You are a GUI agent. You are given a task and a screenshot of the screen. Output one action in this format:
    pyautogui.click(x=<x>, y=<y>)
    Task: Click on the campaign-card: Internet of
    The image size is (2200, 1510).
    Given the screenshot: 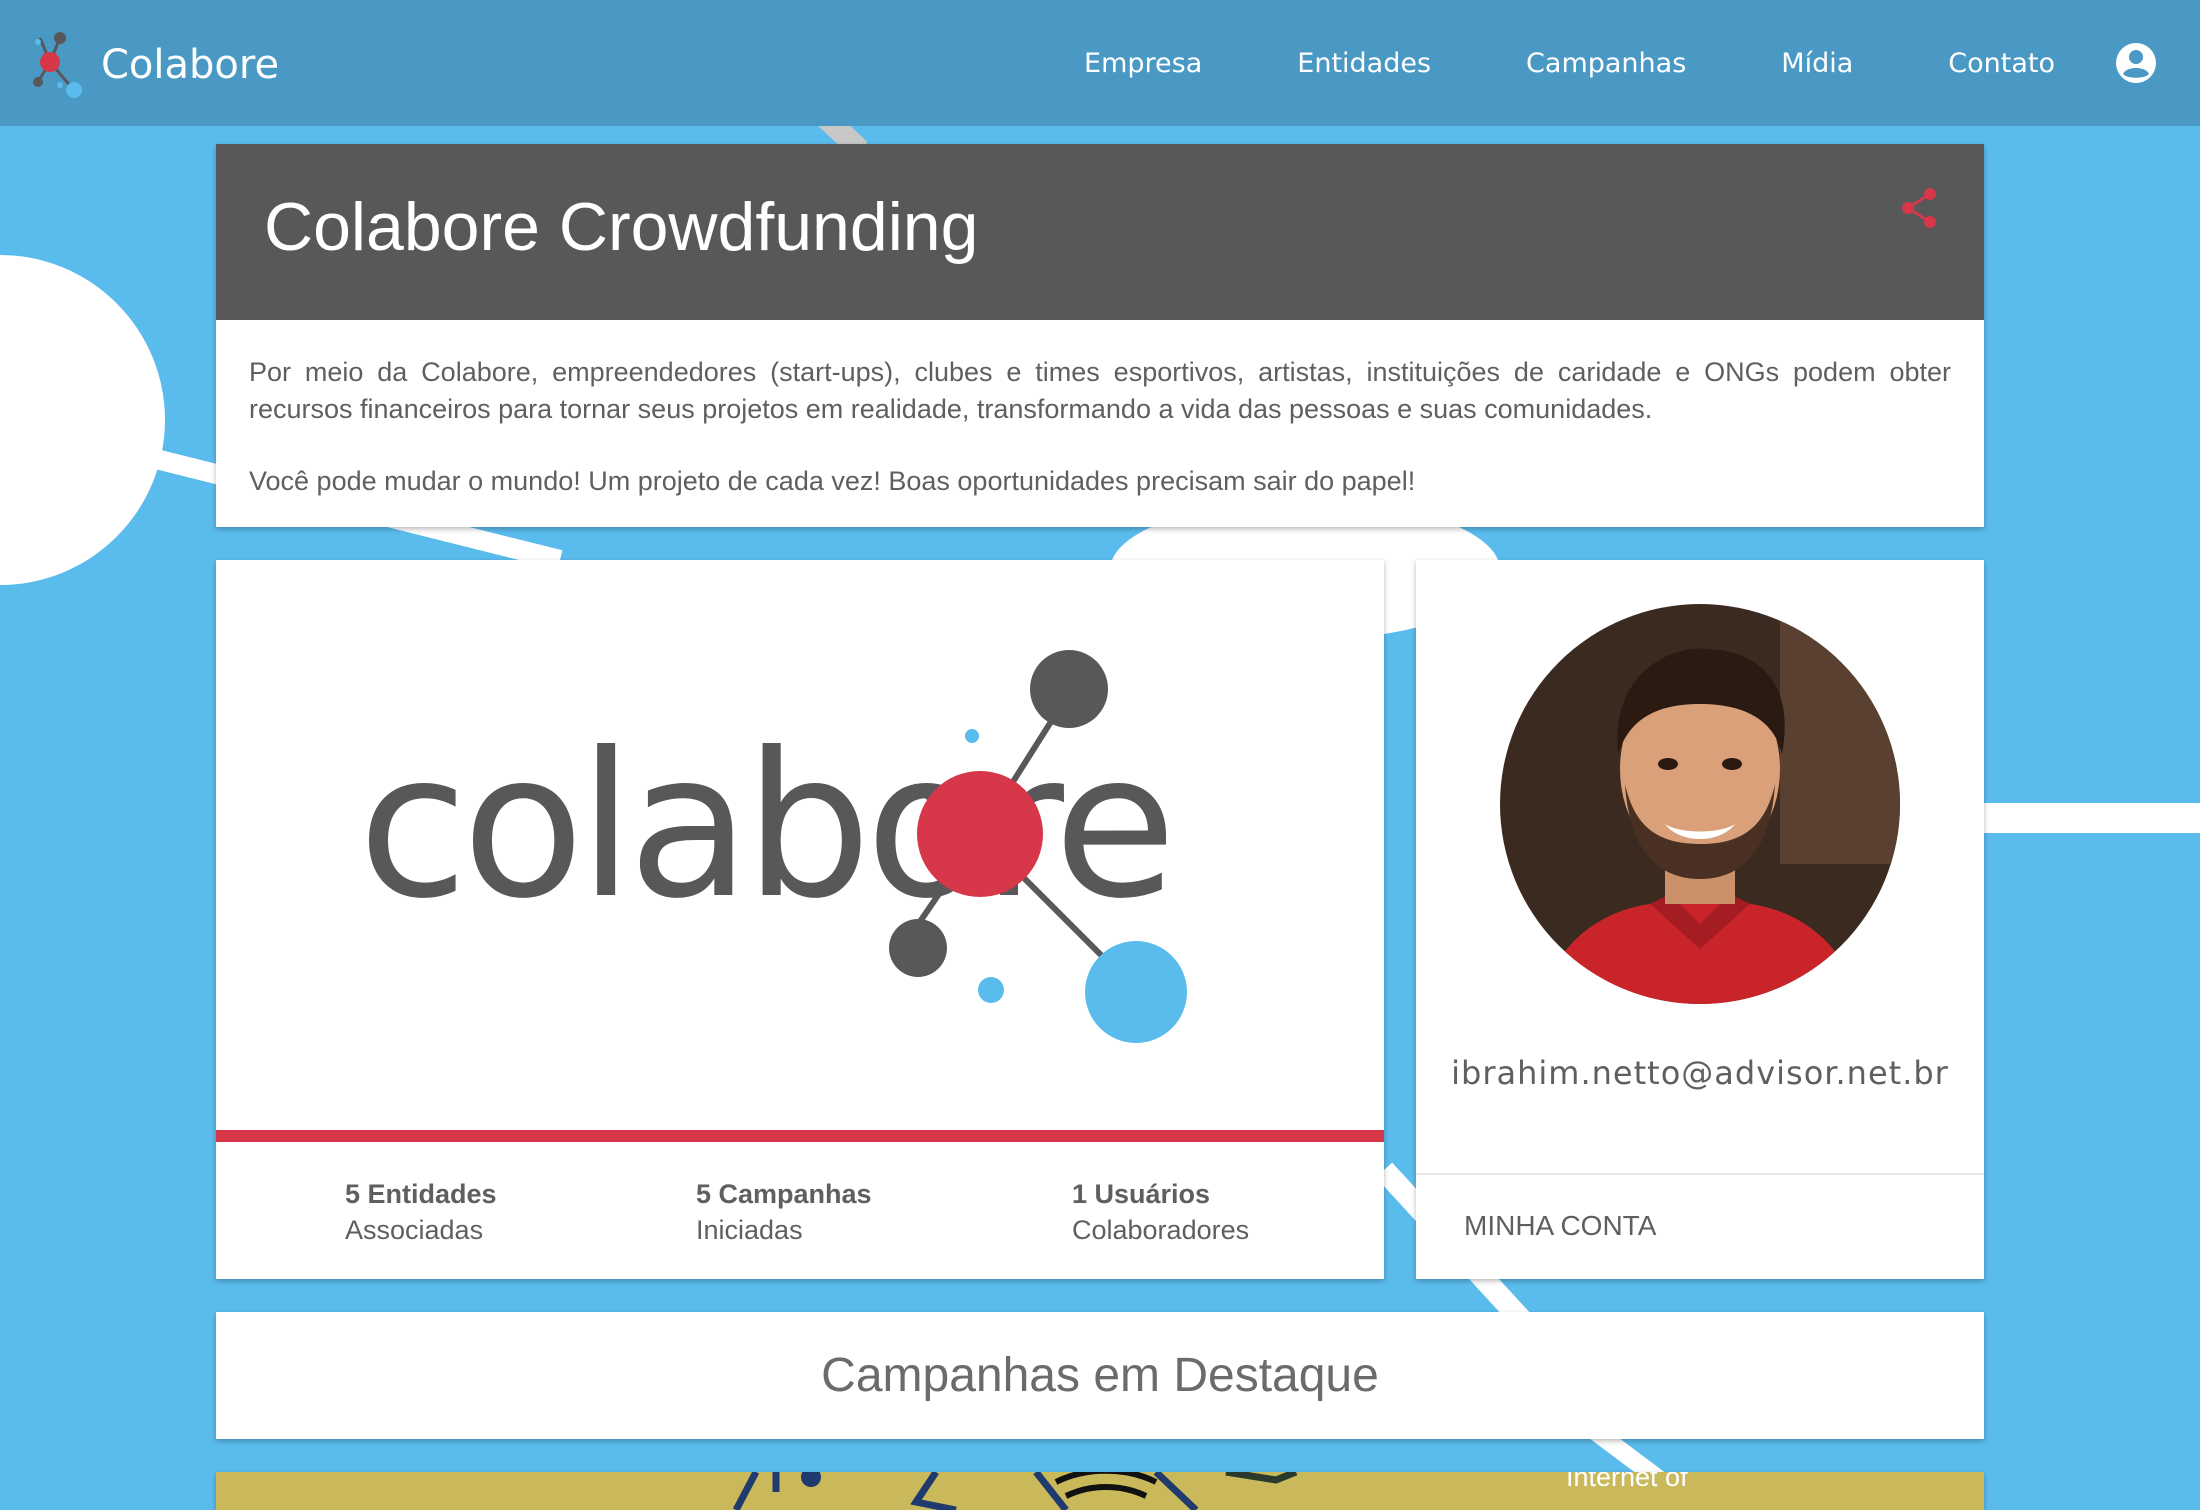 What is the action you would take?
    pyautogui.click(x=1100, y=1491)
    